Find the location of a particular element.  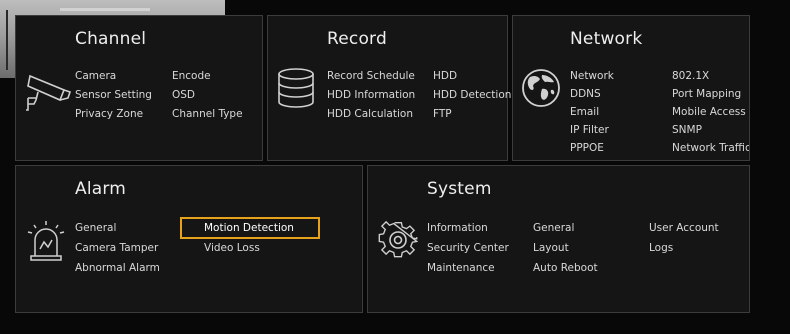

system-item-security-center: Security Center is located at coordinates (468, 248).